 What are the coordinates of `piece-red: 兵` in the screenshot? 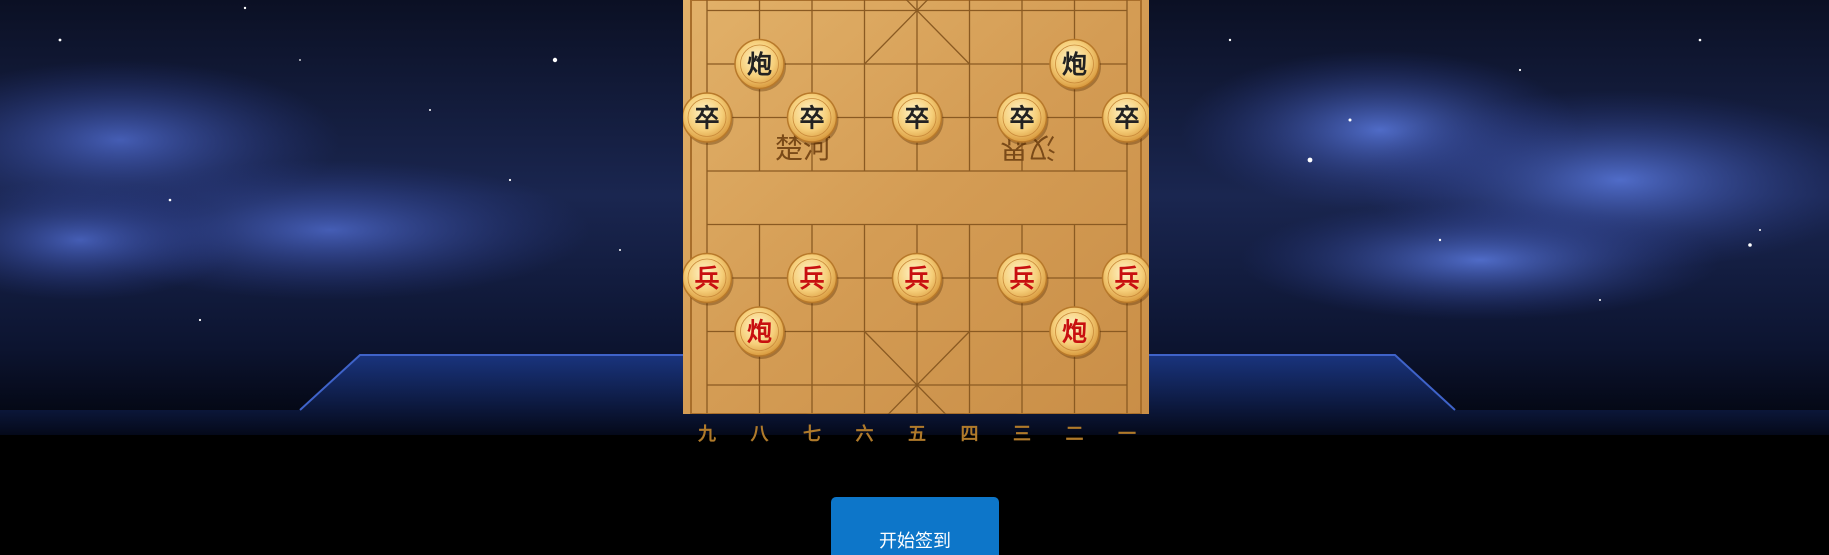 It's located at (708, 279).